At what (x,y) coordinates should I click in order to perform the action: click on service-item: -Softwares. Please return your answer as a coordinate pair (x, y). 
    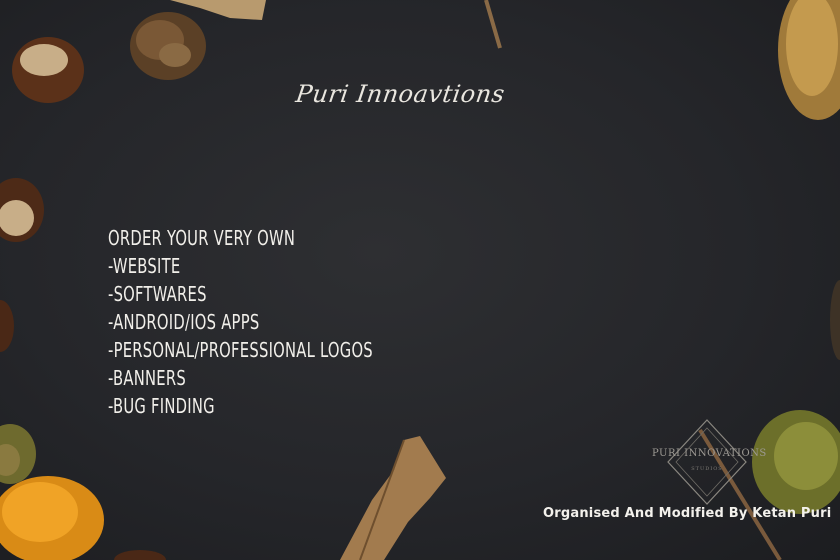
    Looking at the image, I should click on (157, 294).